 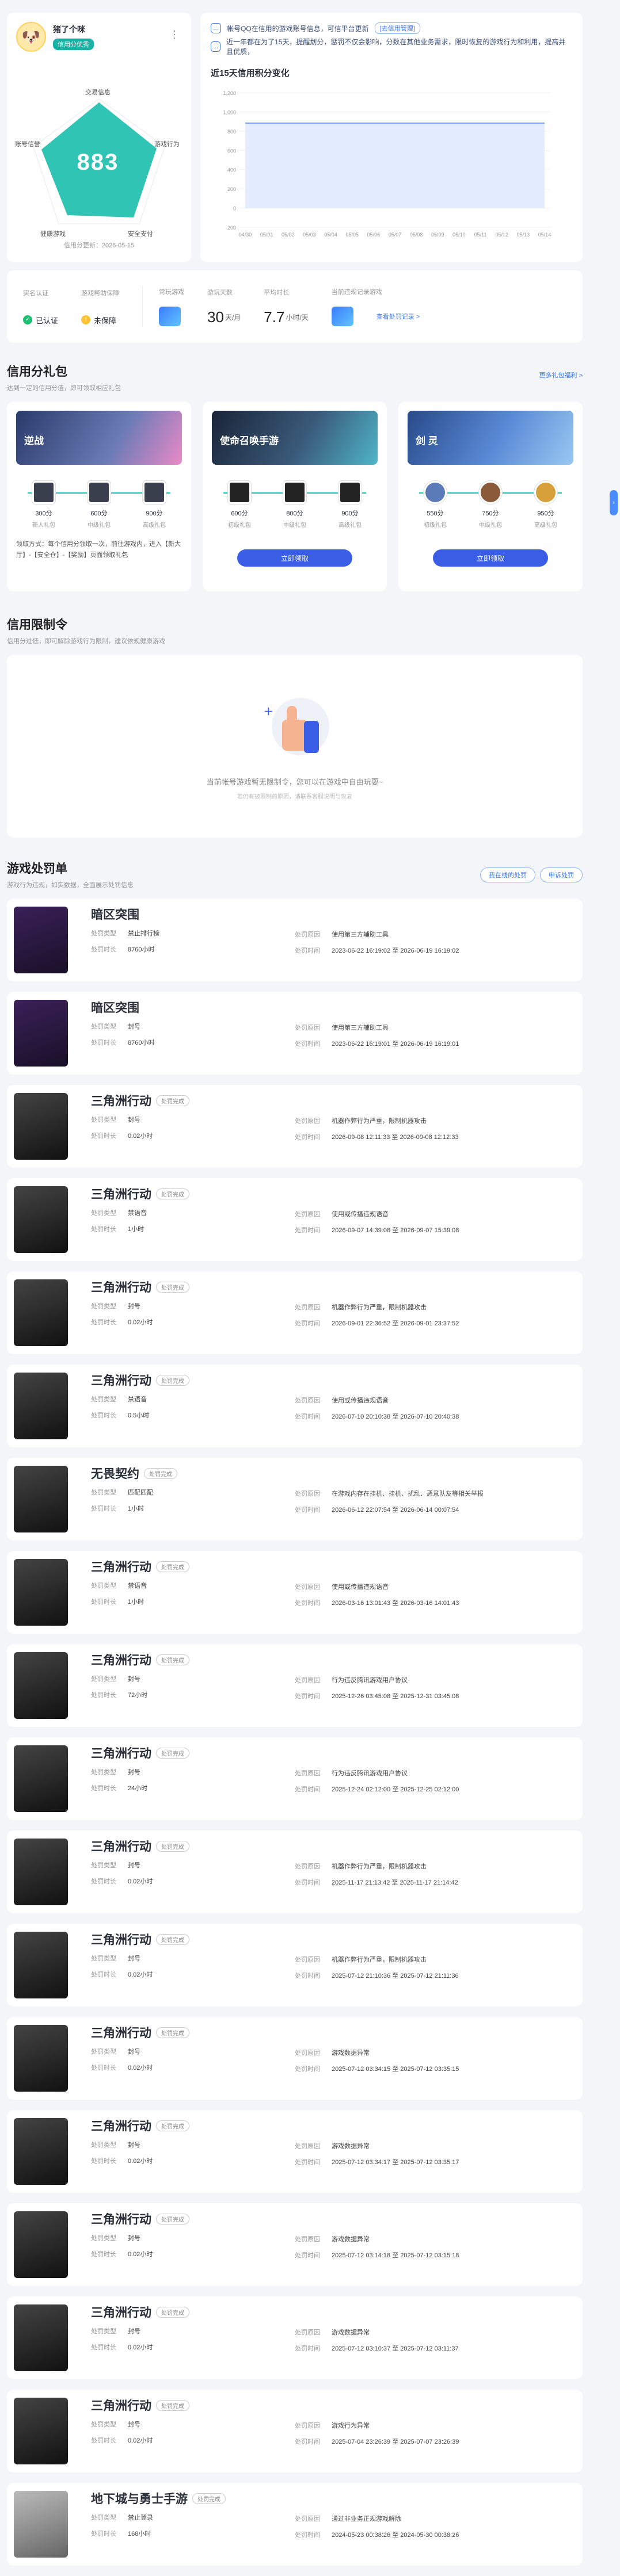 I want to click on update-time: 信用分更新：2026-05-15, so click(x=99, y=245).